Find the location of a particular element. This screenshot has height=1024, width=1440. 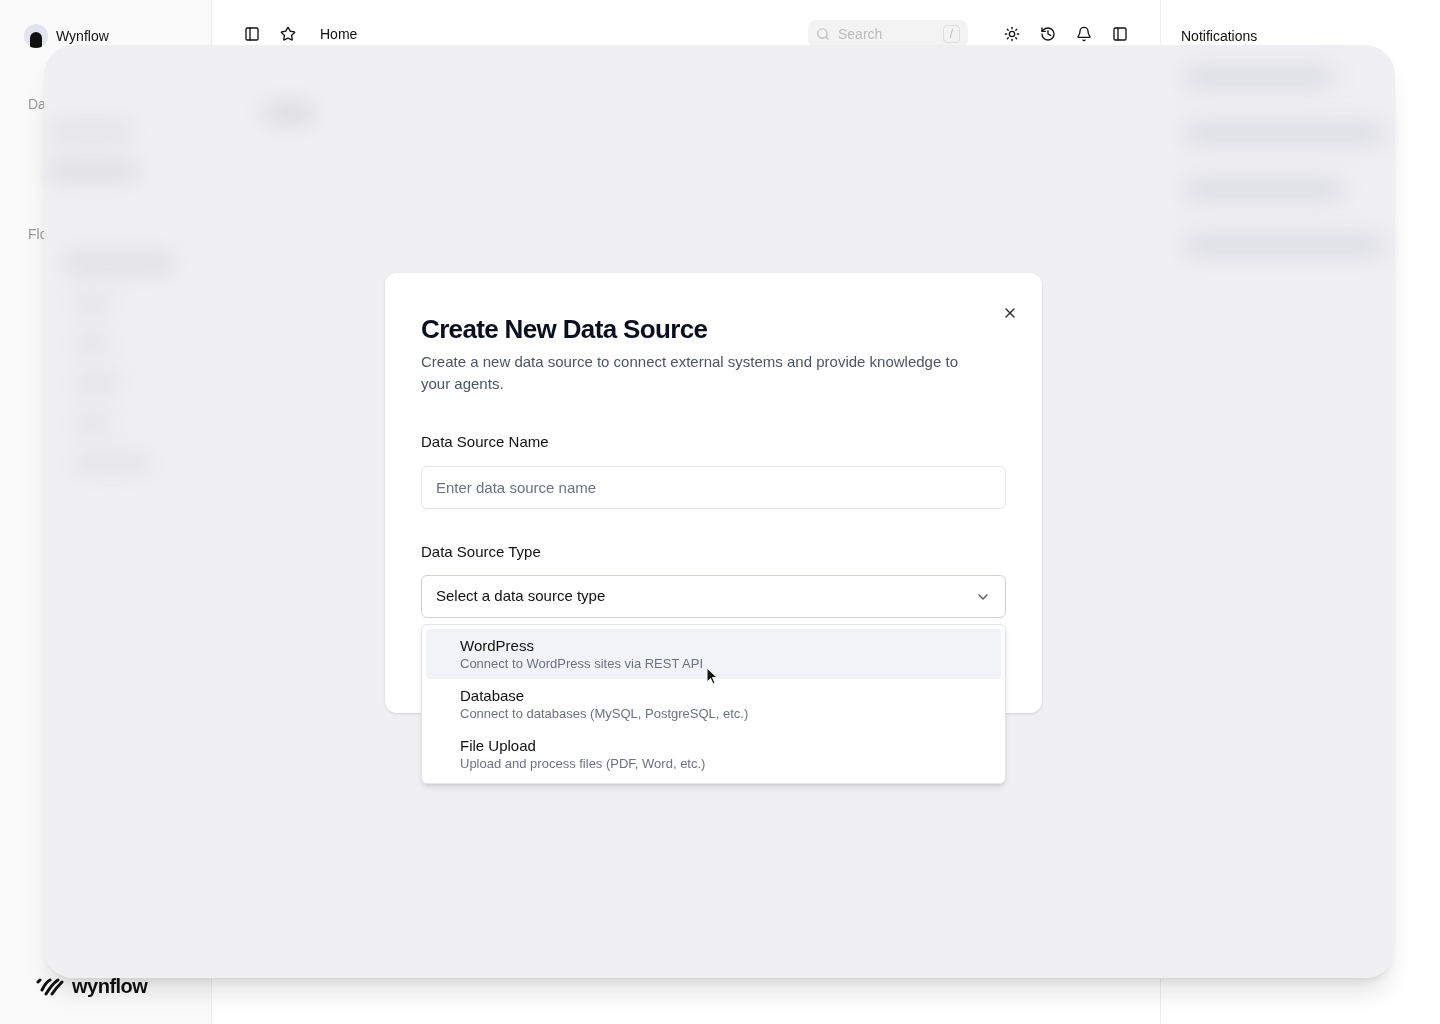

search-icon is located at coordinates (823, 34).